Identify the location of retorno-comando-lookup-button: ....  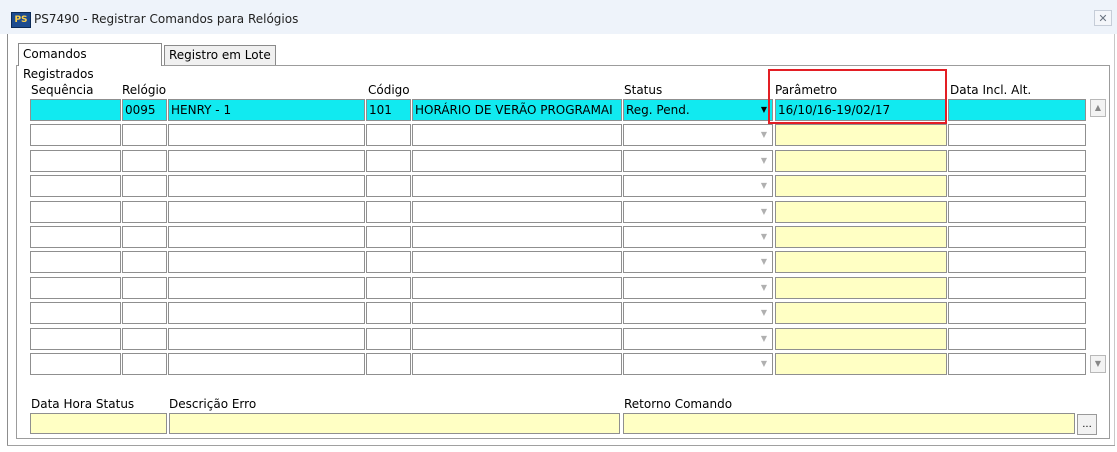
(1087, 424).